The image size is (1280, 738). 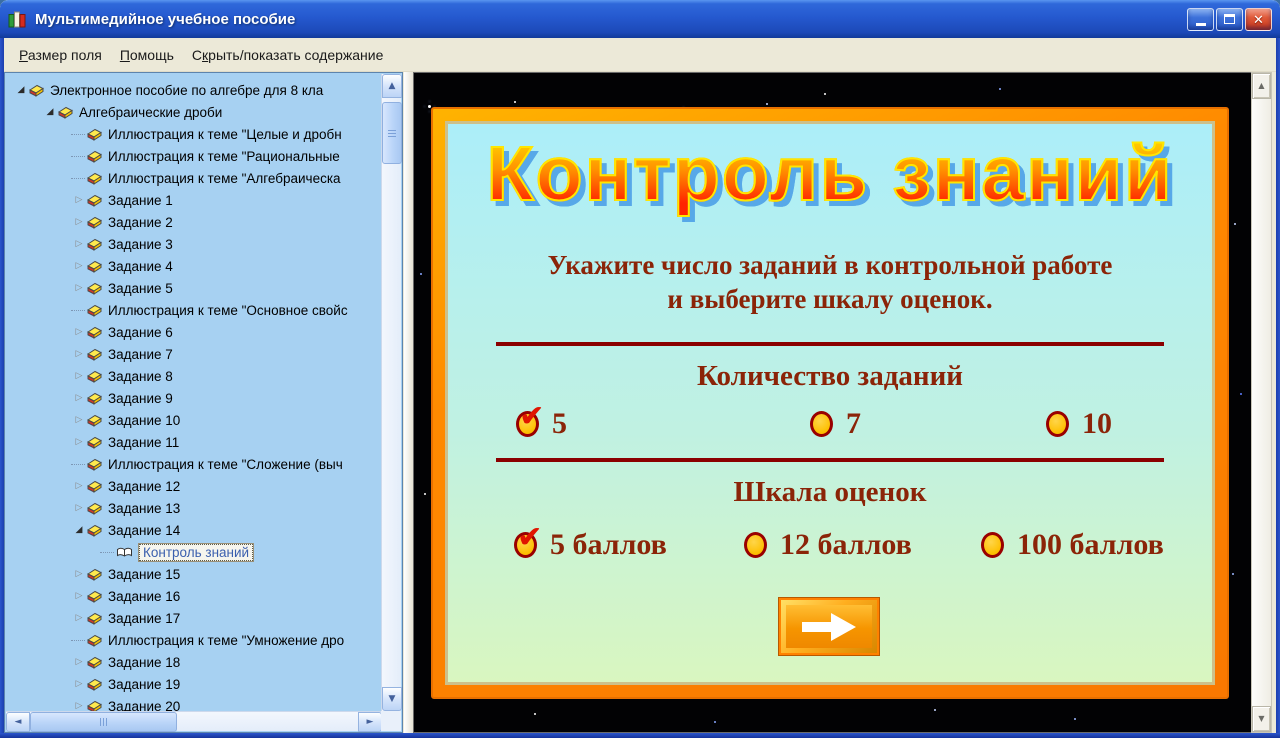 What do you see at coordinates (140, 200) in the screenshot?
I see `tree-item-label: Задание 1` at bounding box center [140, 200].